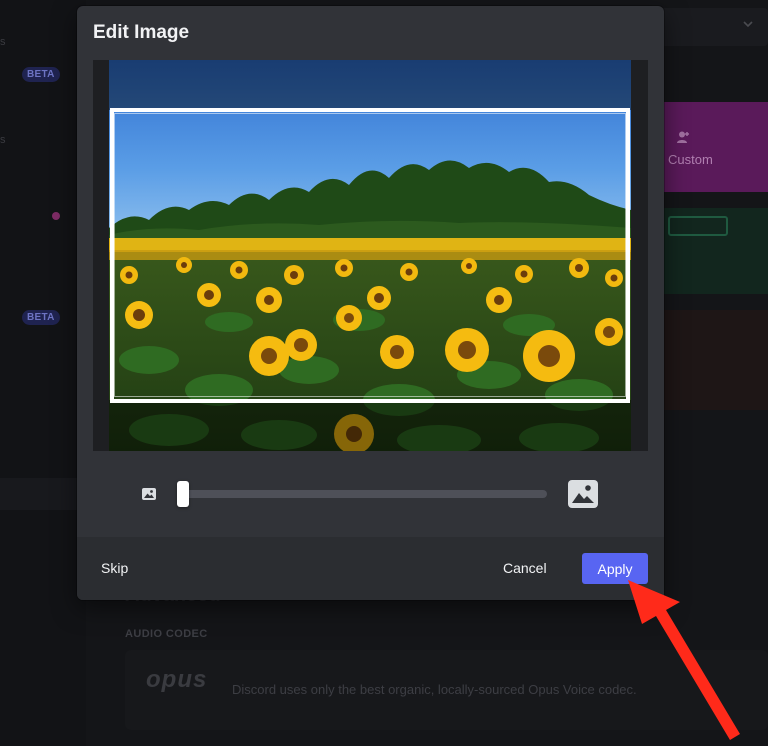 This screenshot has width=768, height=746. Describe the element at coordinates (43, 373) in the screenshot. I see `background-sidebar` at that location.